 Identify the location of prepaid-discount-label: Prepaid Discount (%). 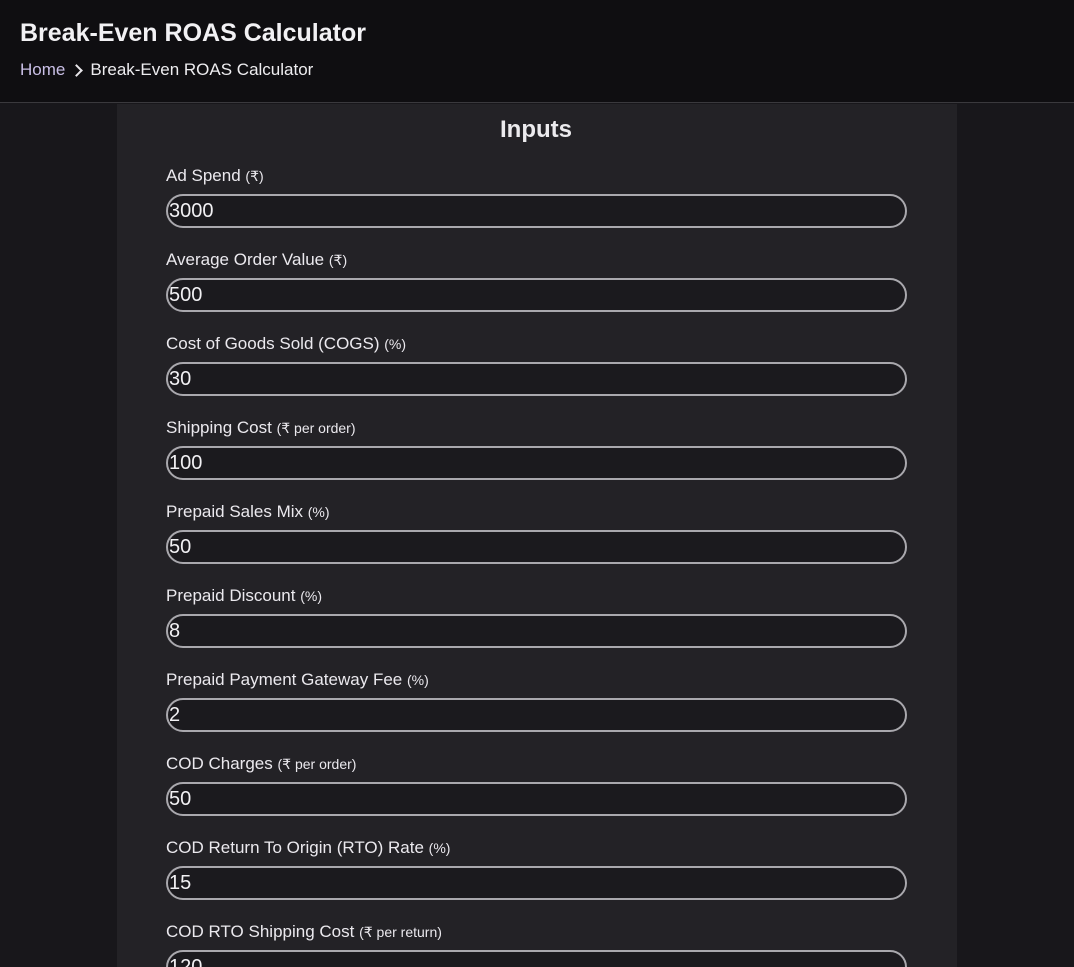
(536, 596).